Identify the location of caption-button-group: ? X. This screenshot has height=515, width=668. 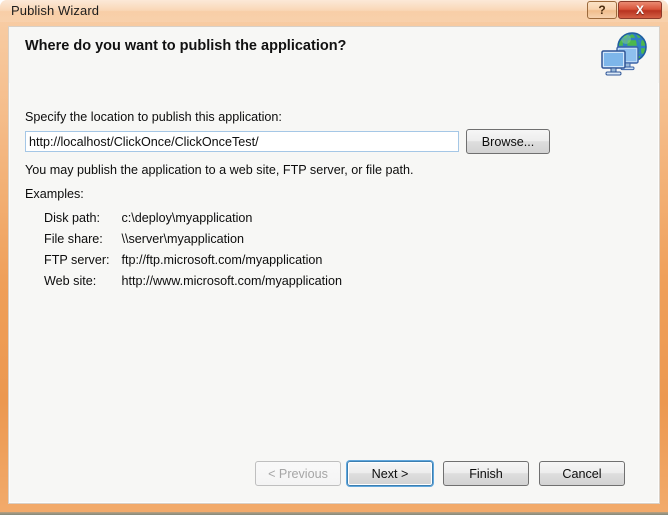
(624, 10).